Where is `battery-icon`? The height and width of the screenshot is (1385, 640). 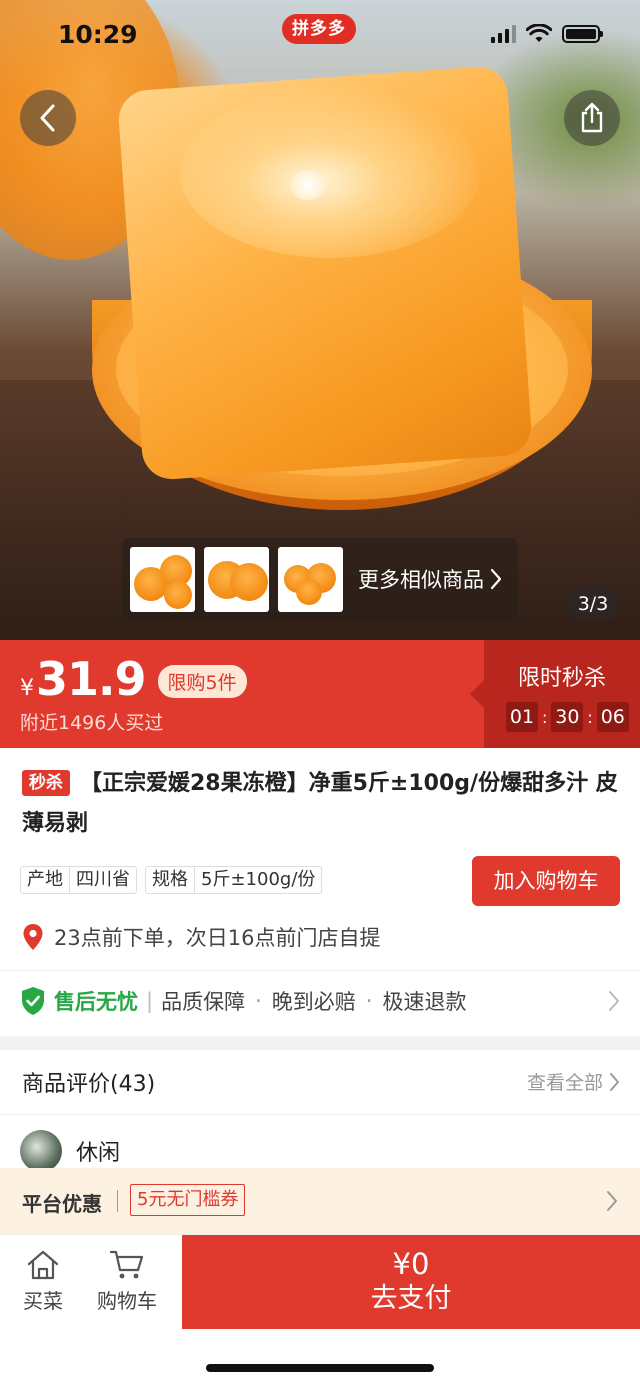 battery-icon is located at coordinates (582, 34).